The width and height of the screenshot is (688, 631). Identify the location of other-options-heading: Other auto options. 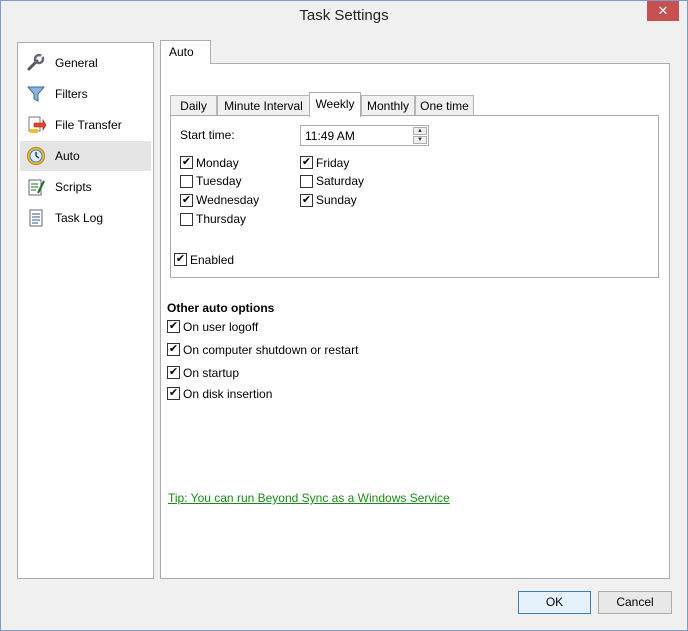
(221, 308).